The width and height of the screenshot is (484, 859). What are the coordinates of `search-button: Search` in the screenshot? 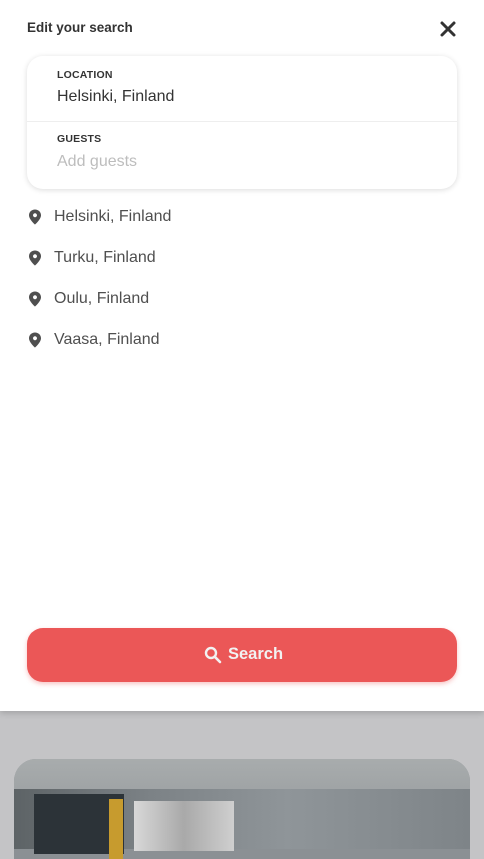 It's located at (242, 655).